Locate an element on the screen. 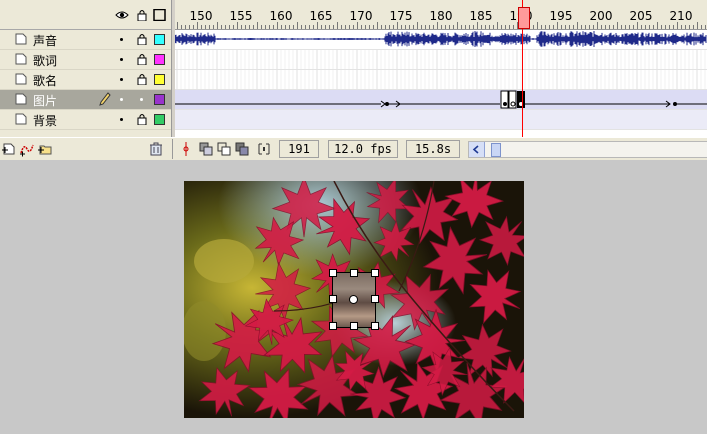 The width and height of the screenshot is (707, 434). layer-row-picture: 图片 is located at coordinates (85, 100).